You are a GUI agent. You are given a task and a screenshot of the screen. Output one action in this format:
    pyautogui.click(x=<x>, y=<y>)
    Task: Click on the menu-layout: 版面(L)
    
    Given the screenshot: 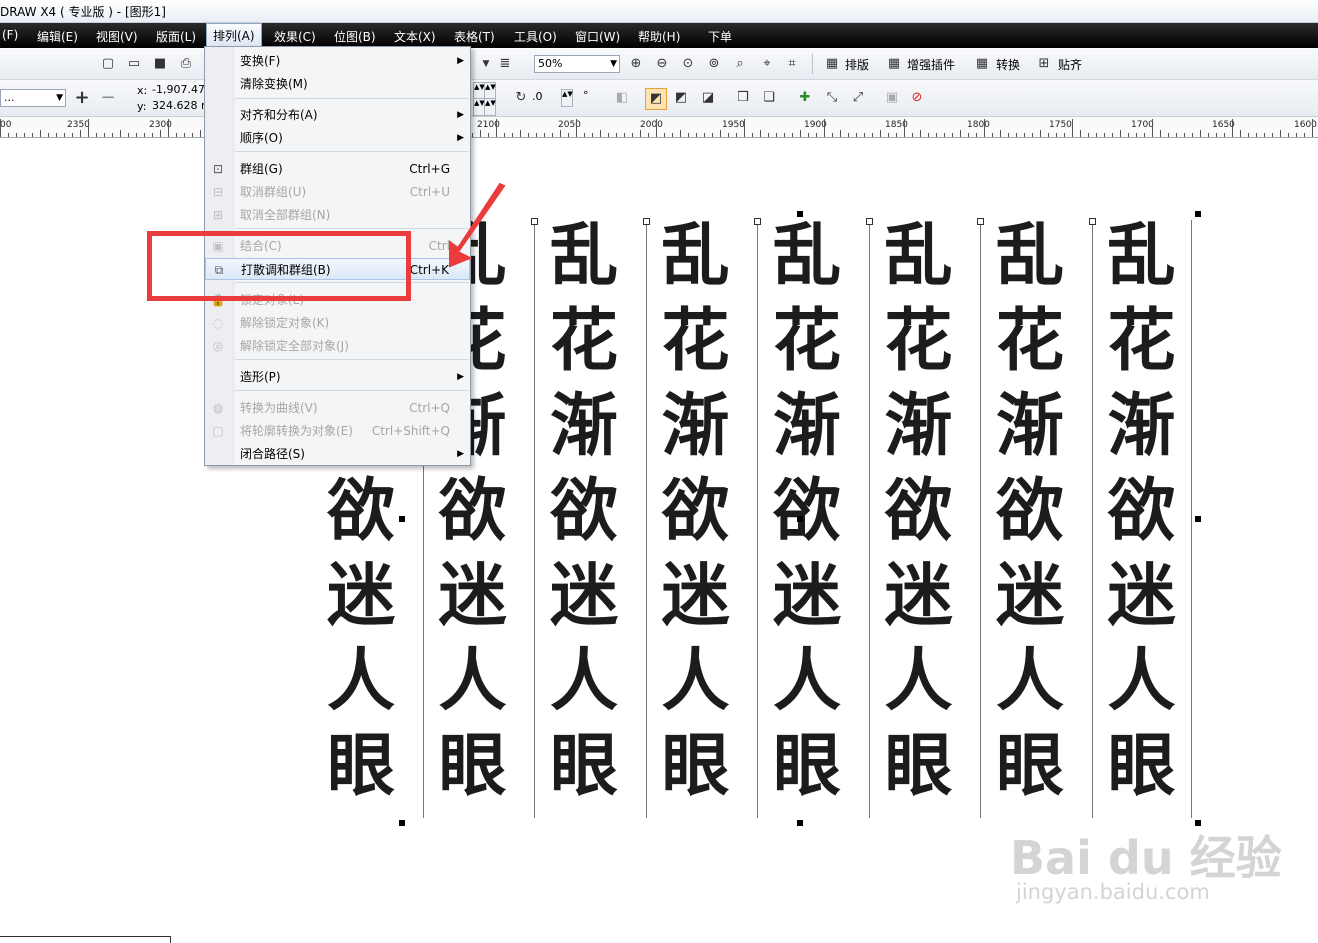 What is the action you would take?
    pyautogui.click(x=176, y=36)
    